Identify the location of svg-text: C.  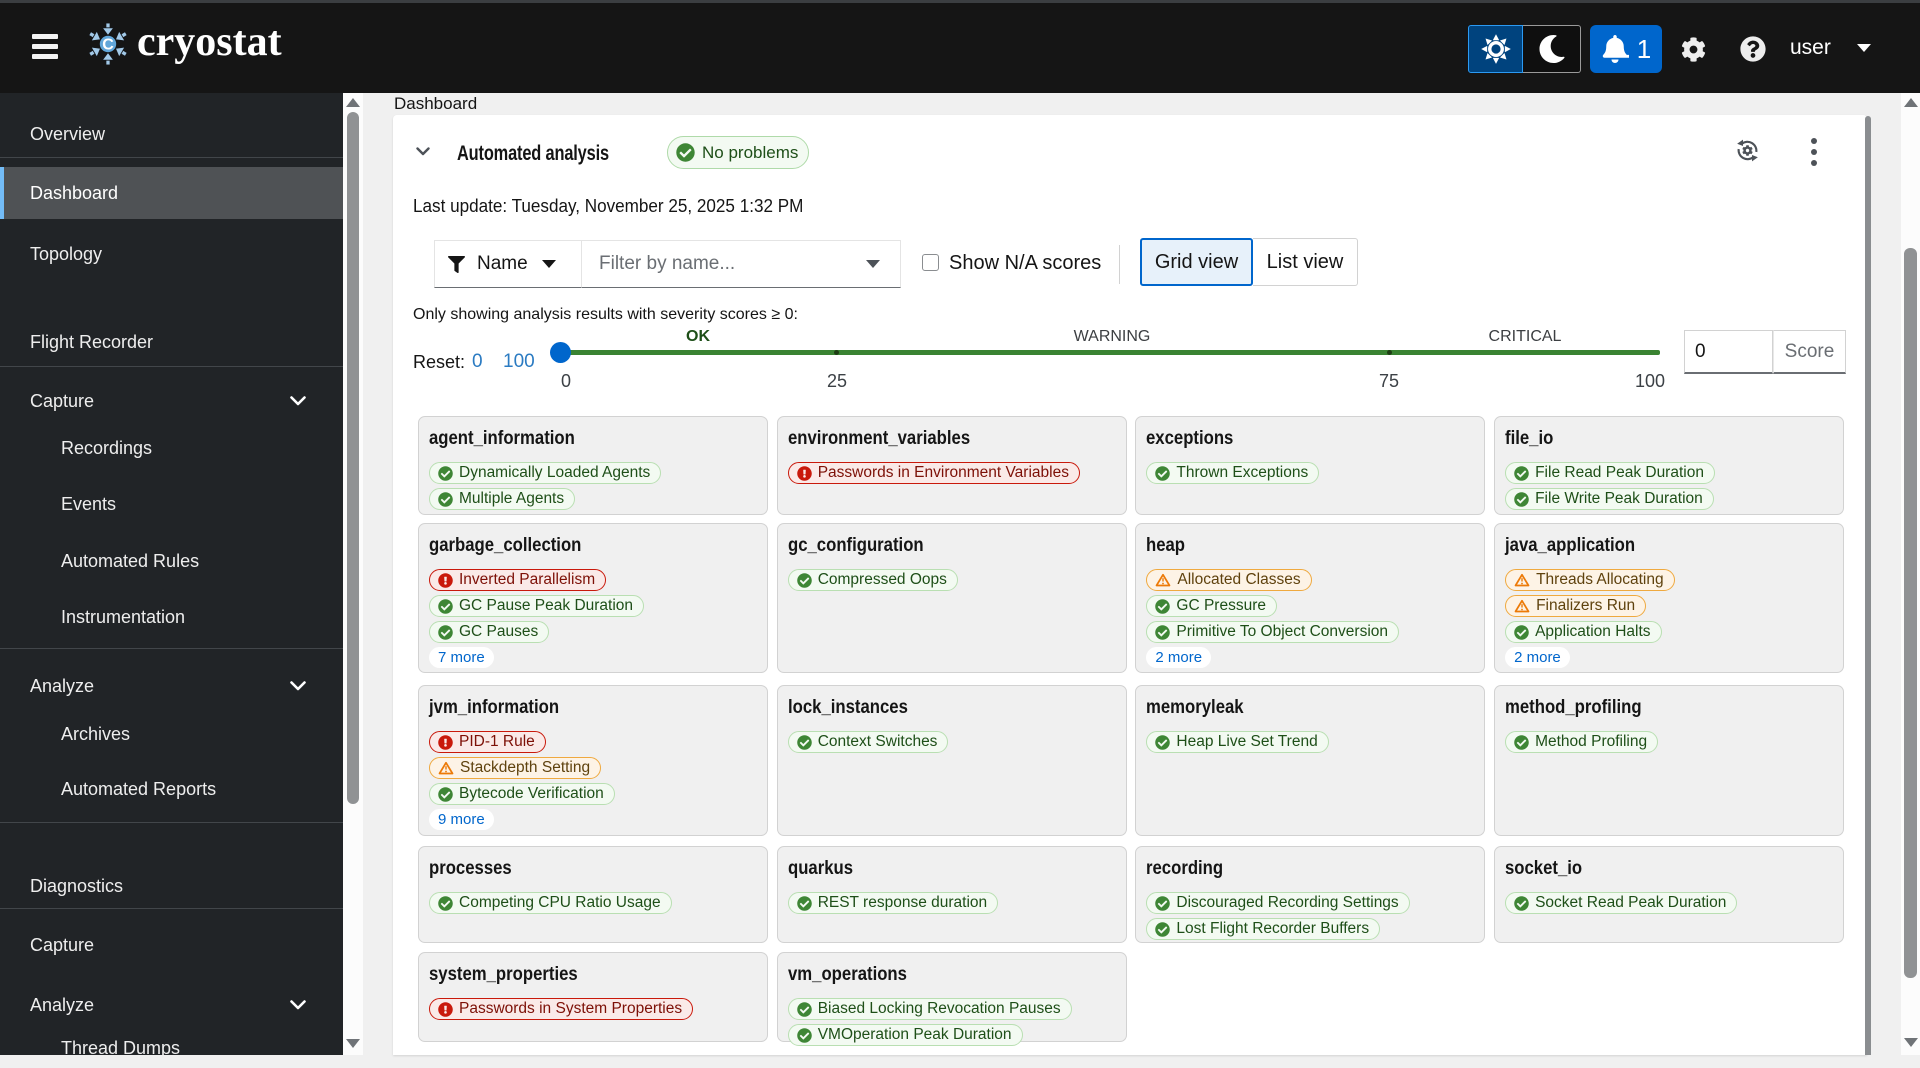
(108, 45).